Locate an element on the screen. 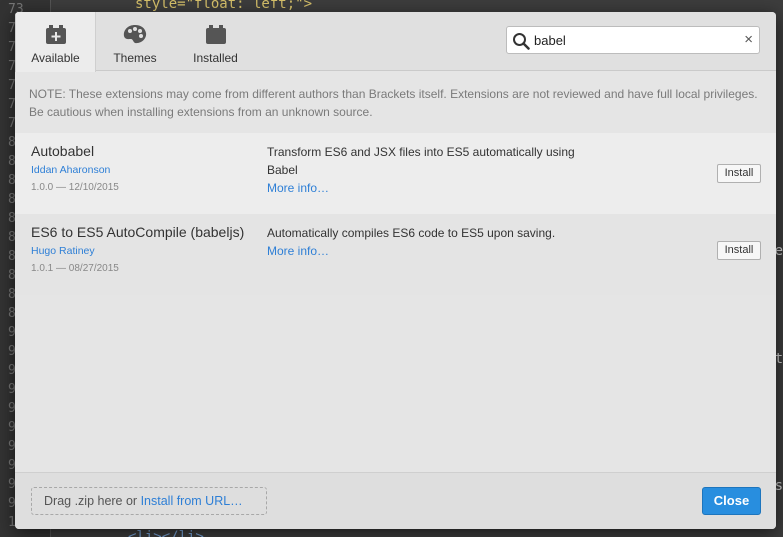  extension-icon is located at coordinates (55, 34).